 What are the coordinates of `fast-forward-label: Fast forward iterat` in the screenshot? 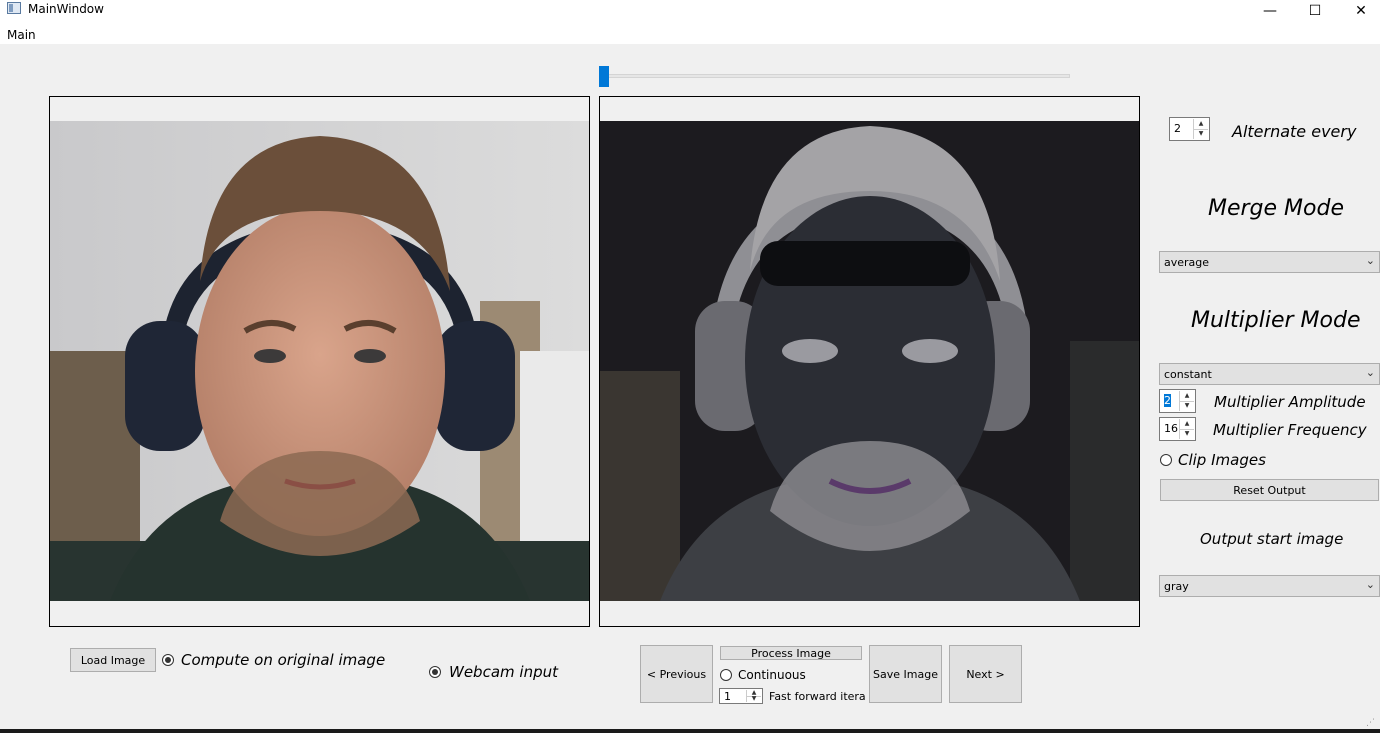 It's located at (817, 696).